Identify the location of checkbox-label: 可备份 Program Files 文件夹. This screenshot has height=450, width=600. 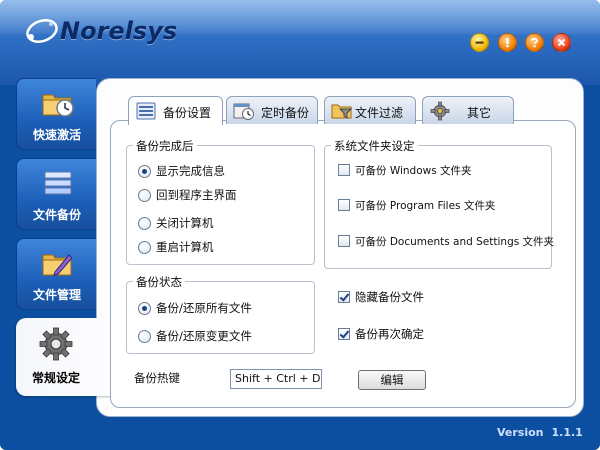
(425, 205).